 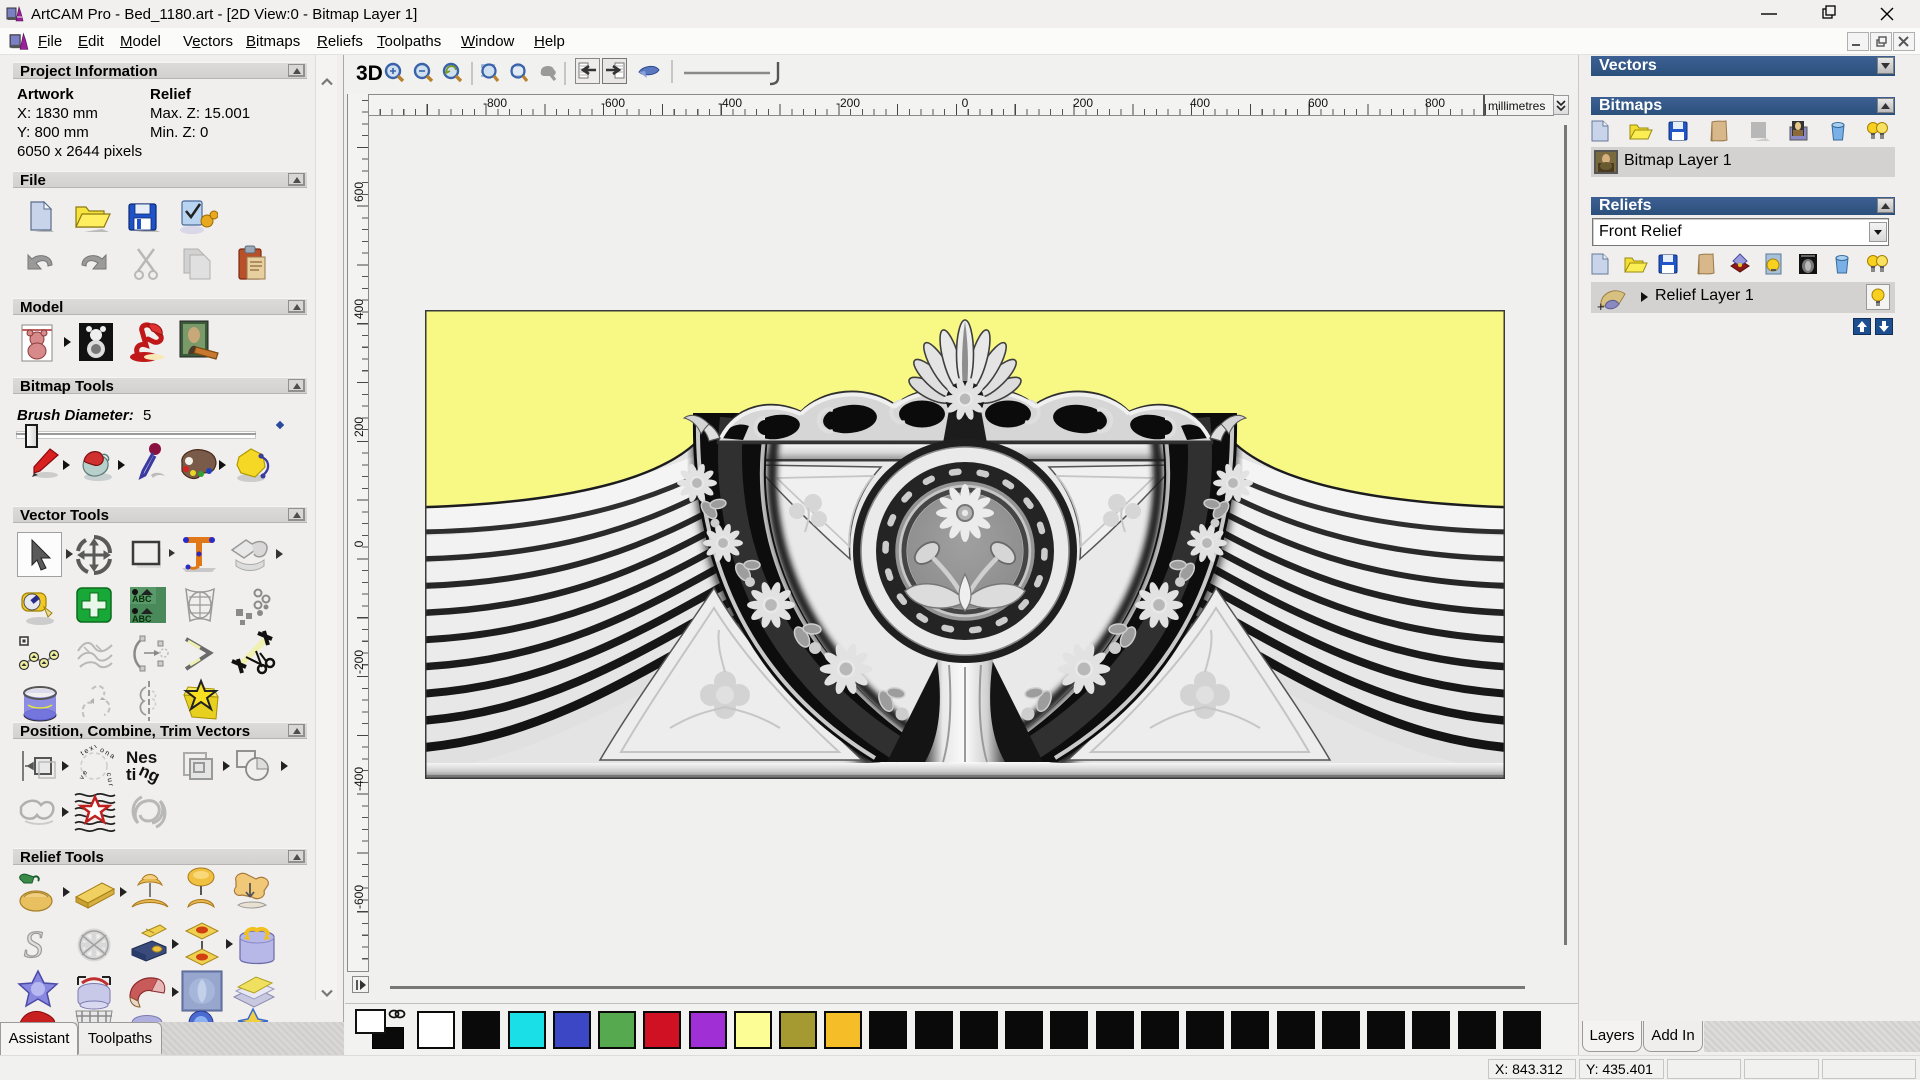 I want to click on svg-text: S, so click(x=33, y=945).